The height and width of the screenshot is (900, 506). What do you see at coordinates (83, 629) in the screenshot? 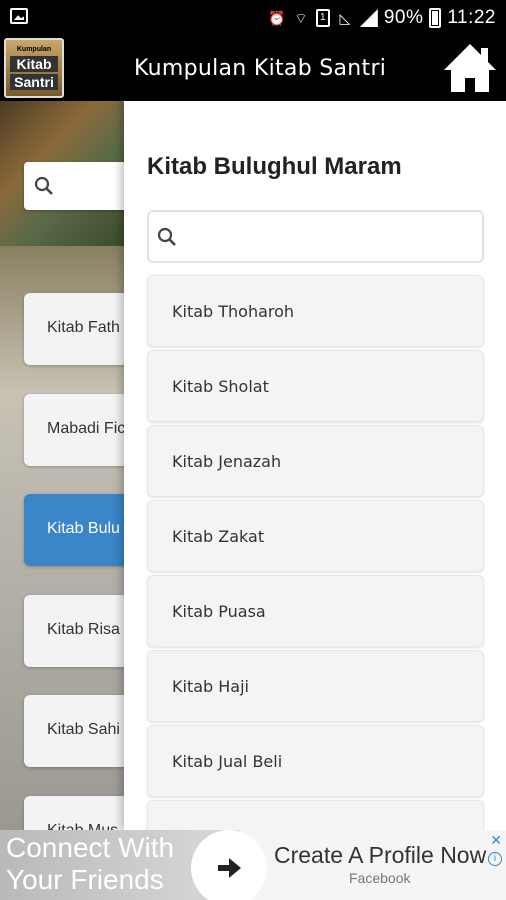
I see `list-item-label: Kitab Risa` at bounding box center [83, 629].